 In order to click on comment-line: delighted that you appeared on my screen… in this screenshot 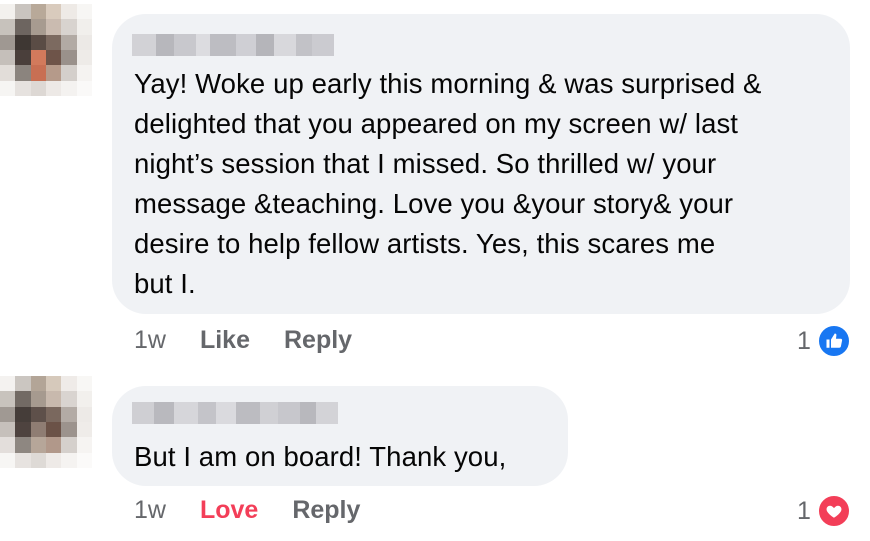, I will do `click(436, 123)`.